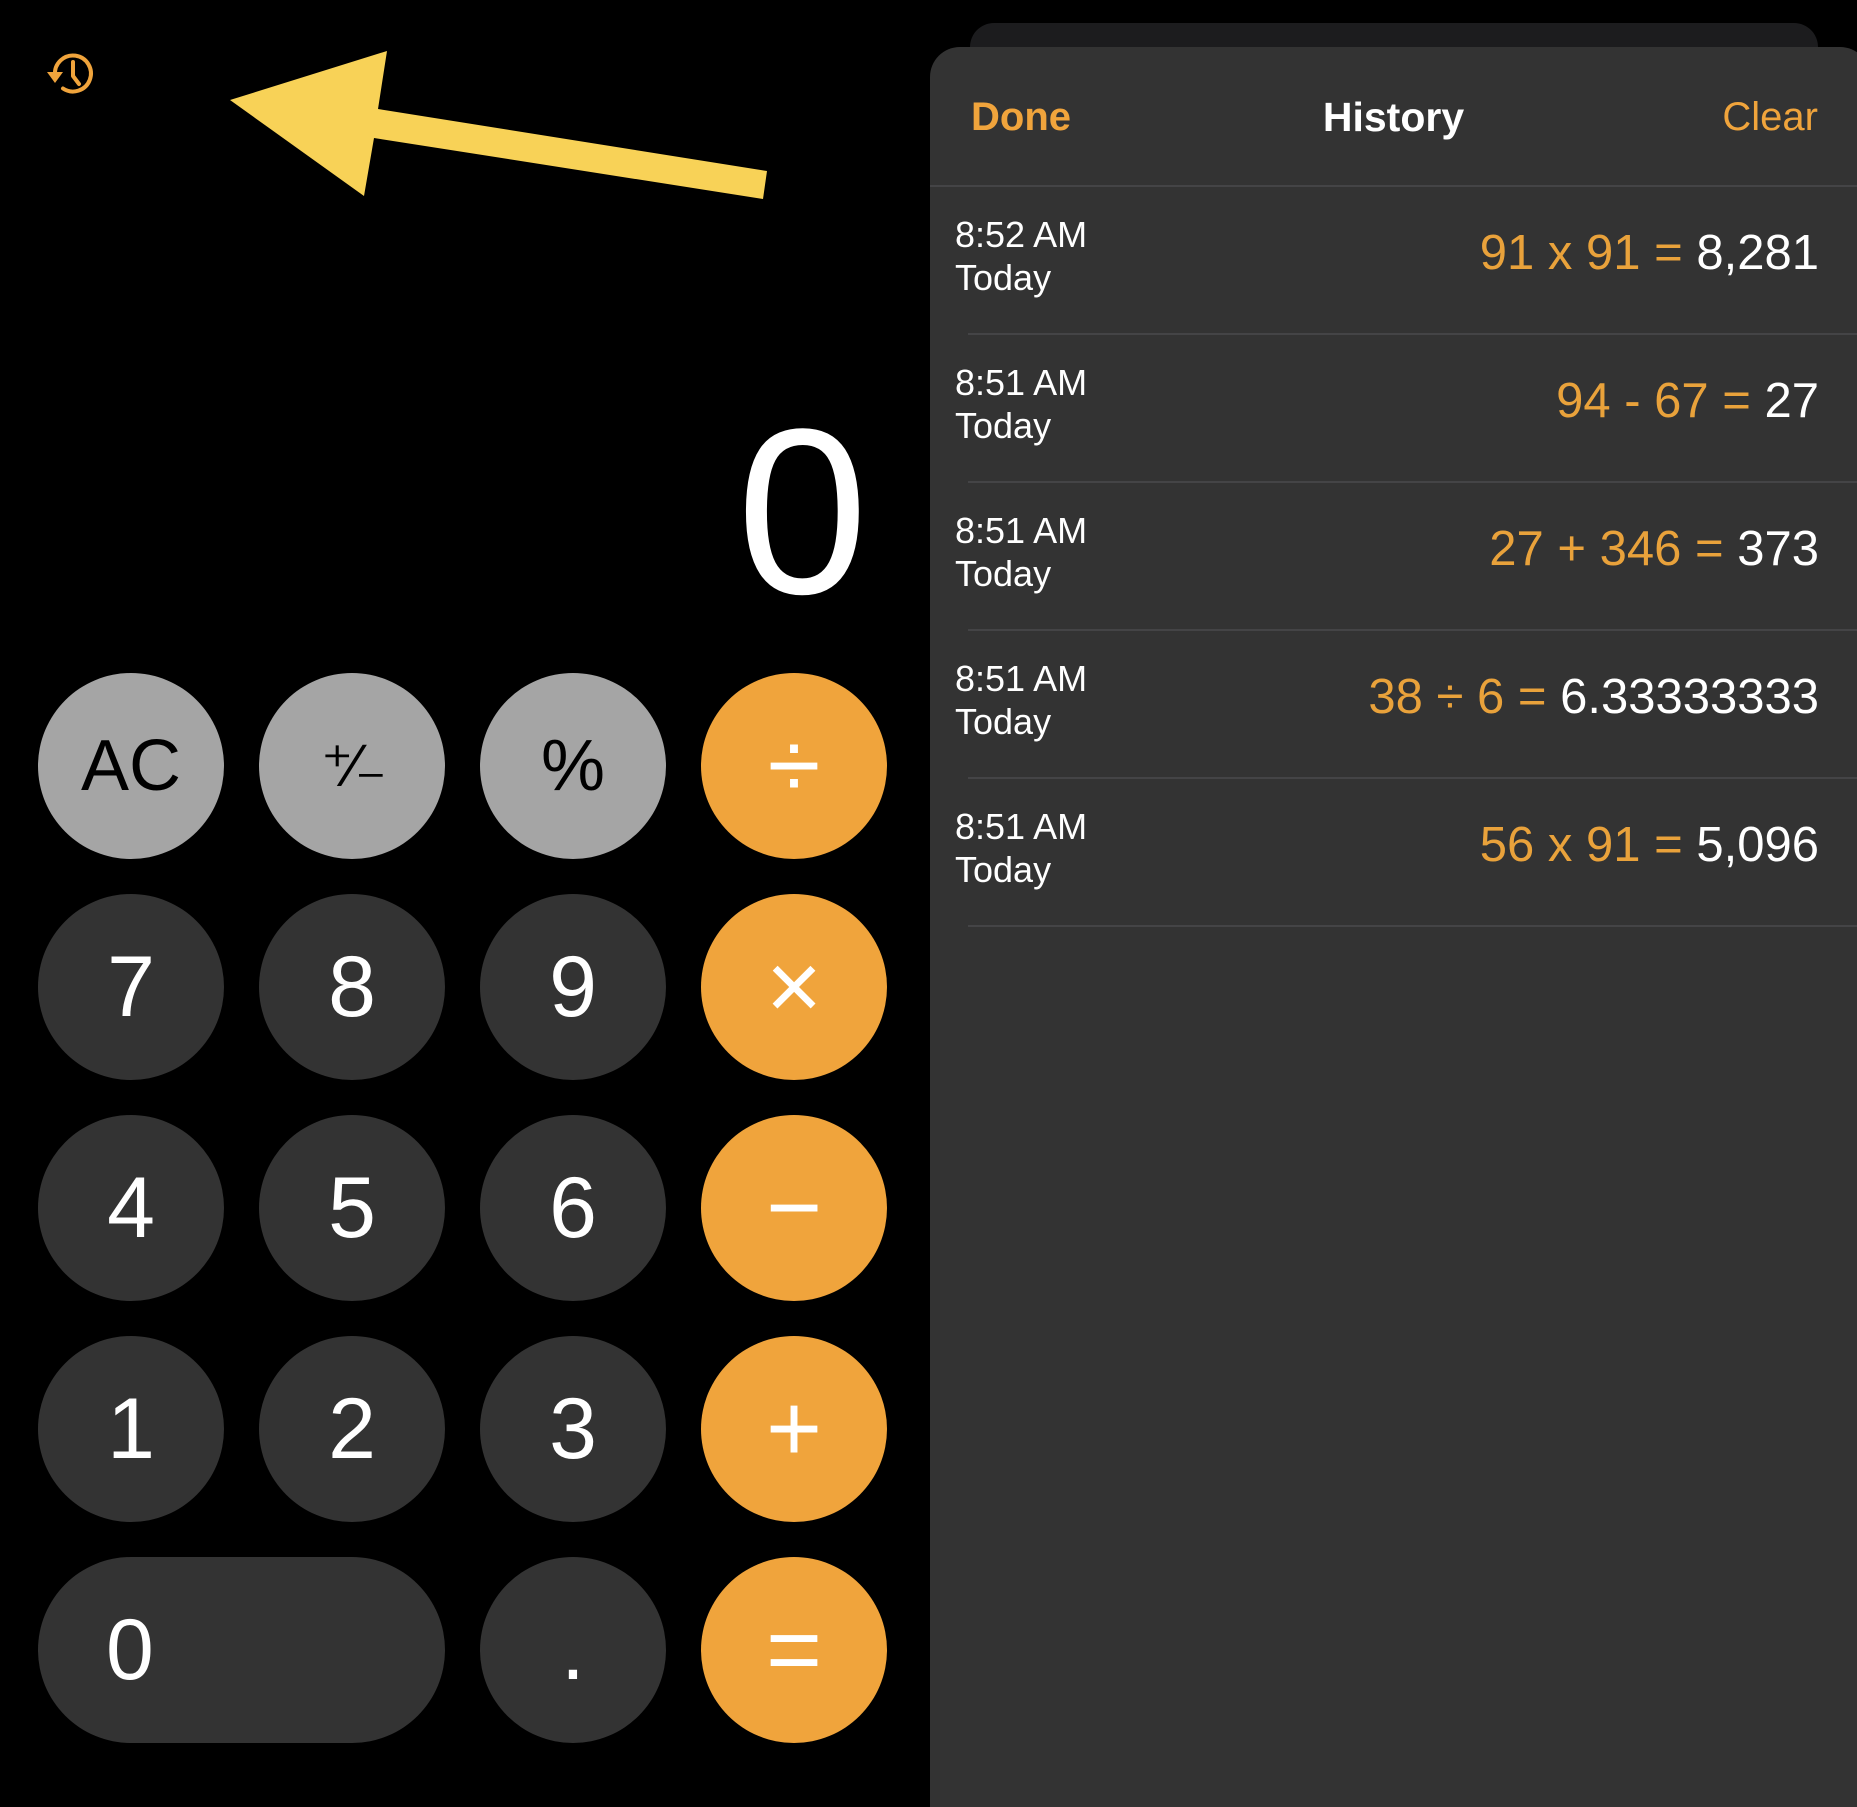 Image resolution: width=1857 pixels, height=1807 pixels. Describe the element at coordinates (1689, 697) in the screenshot. I see `entry-result: 6.33333333` at that location.